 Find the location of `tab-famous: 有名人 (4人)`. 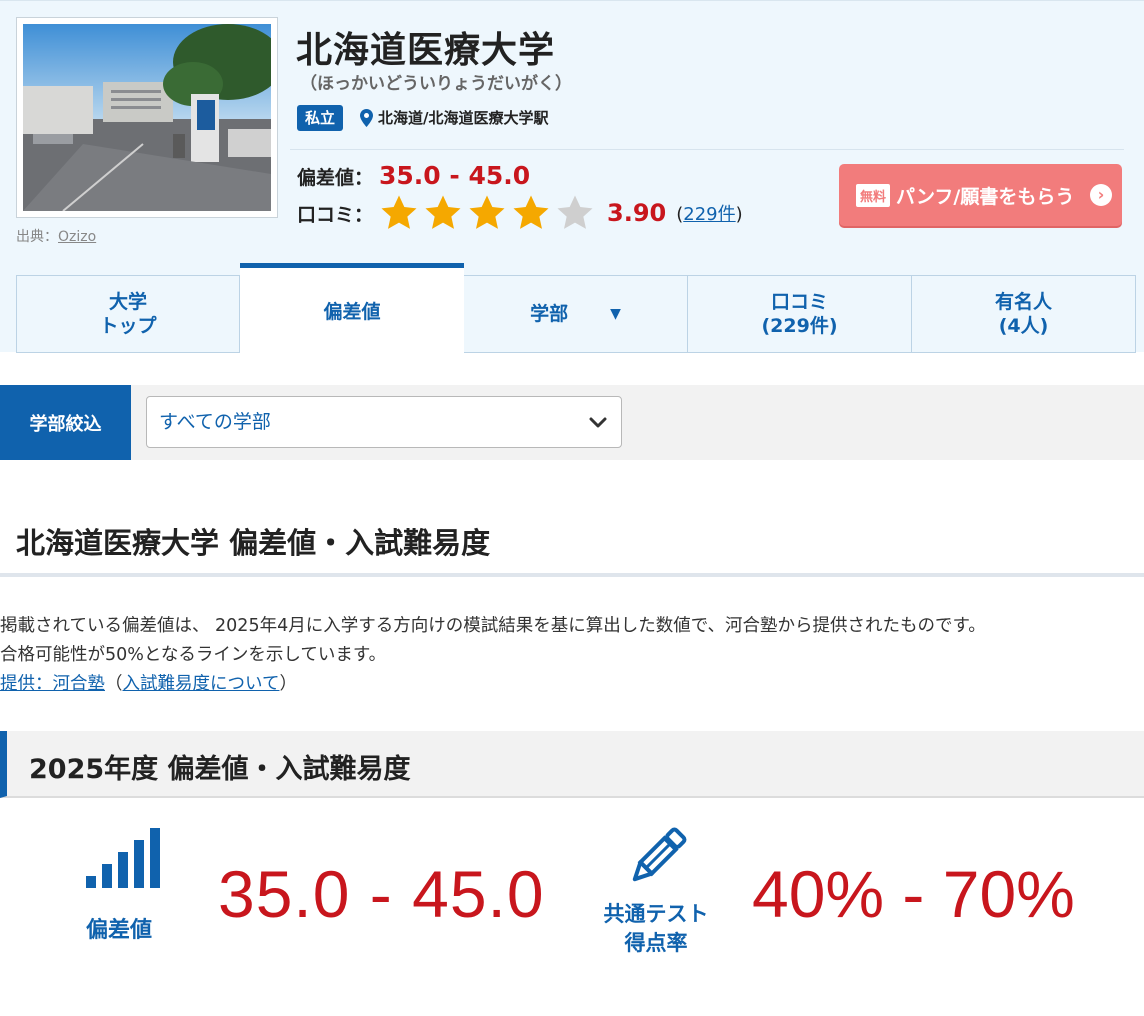

tab-famous: 有名人 (4人) is located at coordinates (1024, 314).